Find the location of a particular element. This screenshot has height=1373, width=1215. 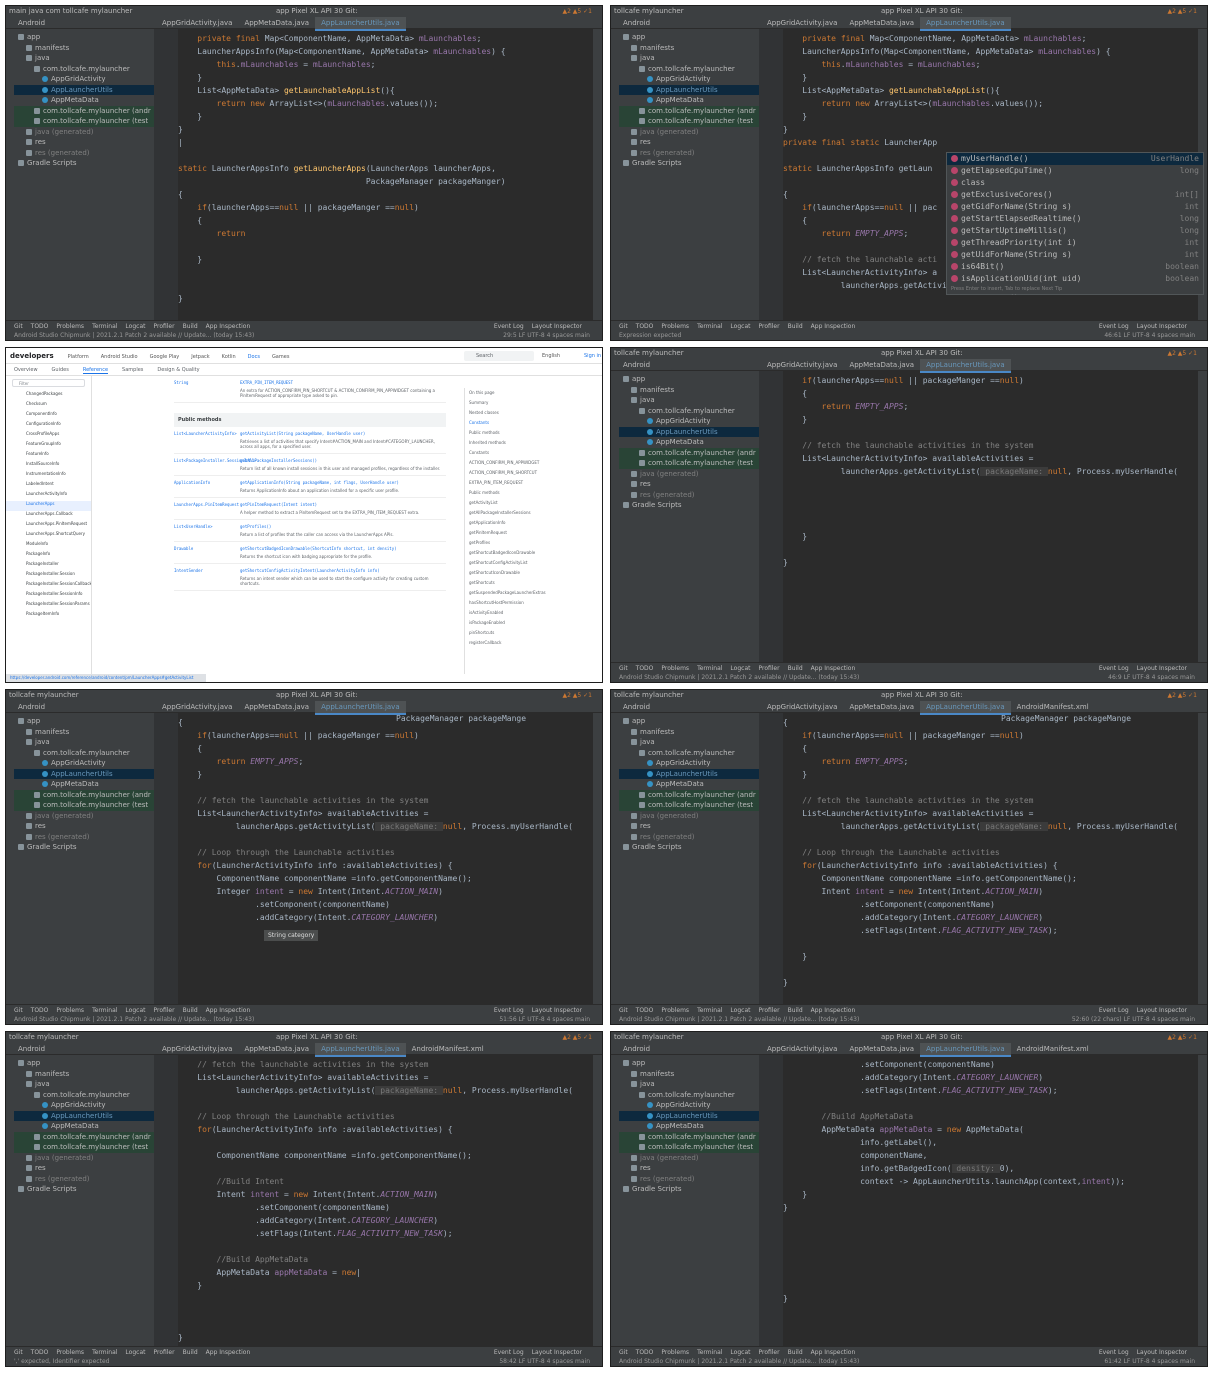

sidebar-item: ChangedPackages is located at coordinates (48, 396).